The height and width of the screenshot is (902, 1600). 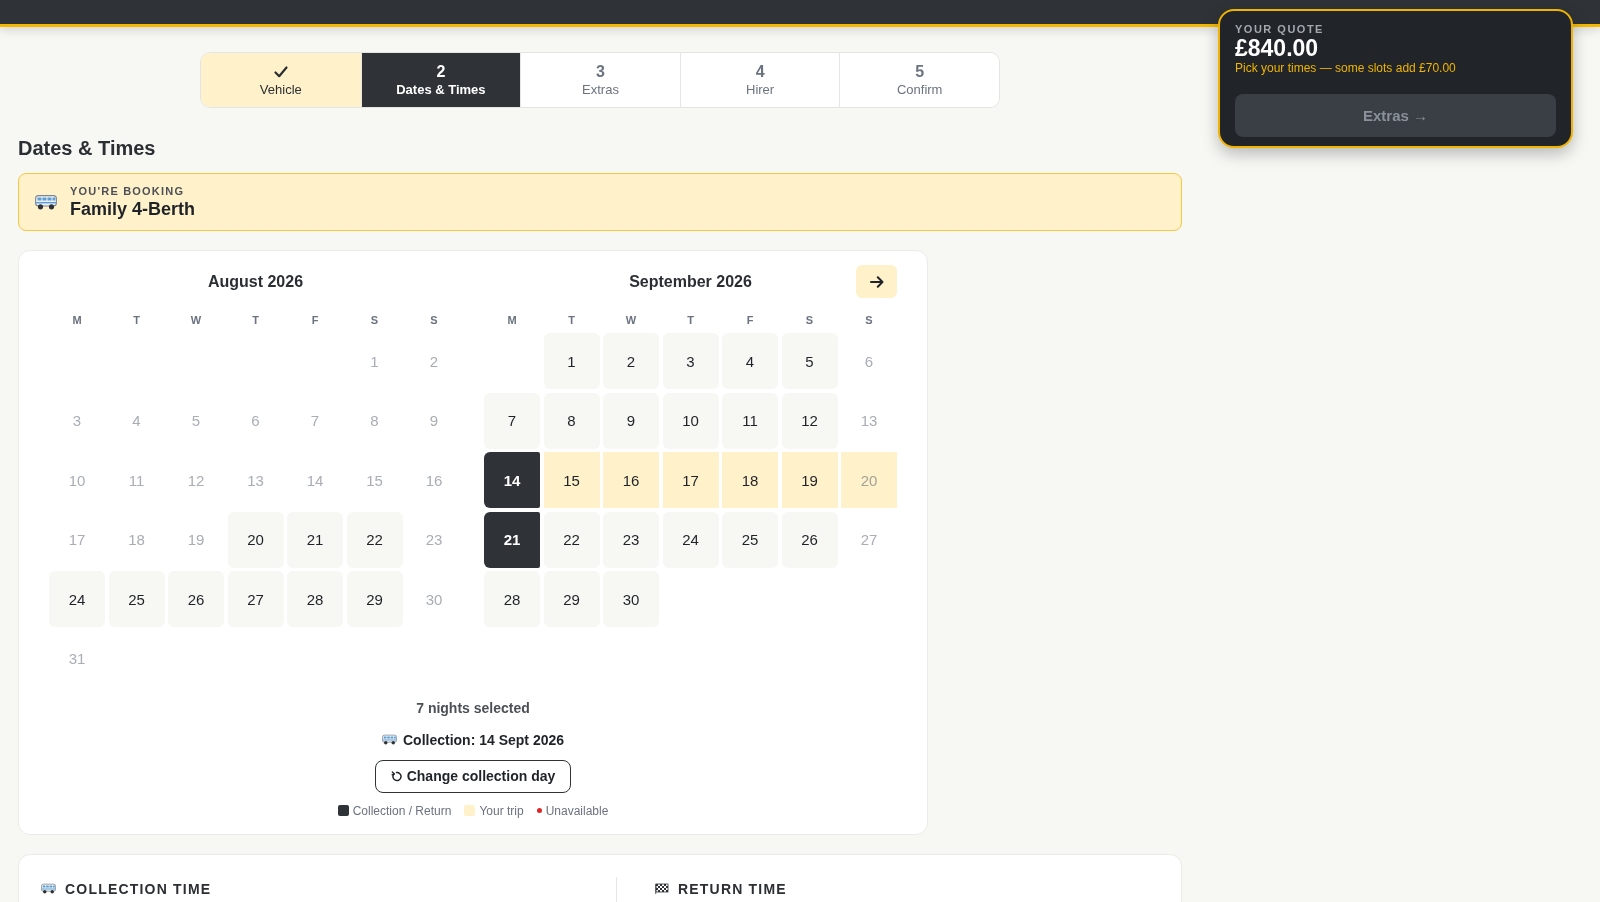 I want to click on day-cell: 1, so click(x=571, y=361).